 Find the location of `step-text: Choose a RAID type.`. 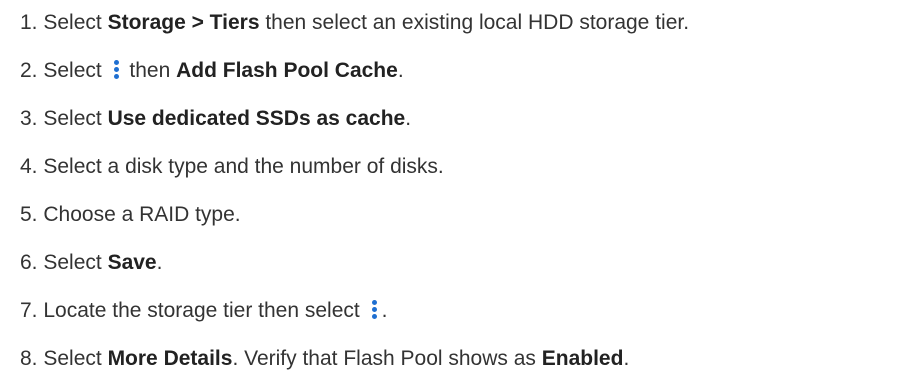

step-text: Choose a RAID type. is located at coordinates (142, 214).